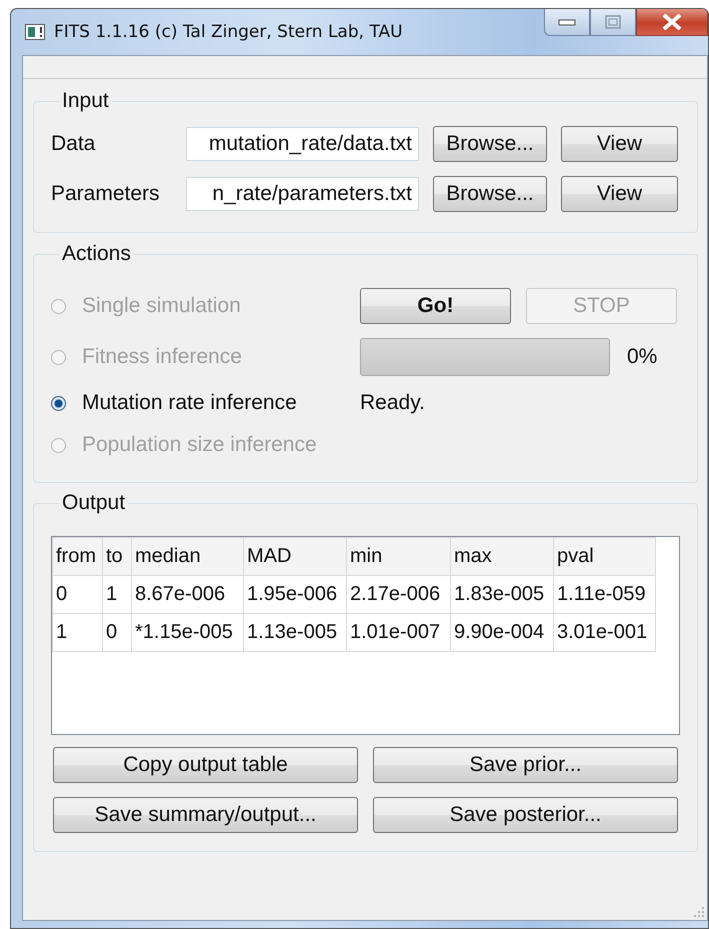 The image size is (709, 929). Describe the element at coordinates (295, 595) in the screenshot. I see `table-cell: 1.95e-006` at that location.